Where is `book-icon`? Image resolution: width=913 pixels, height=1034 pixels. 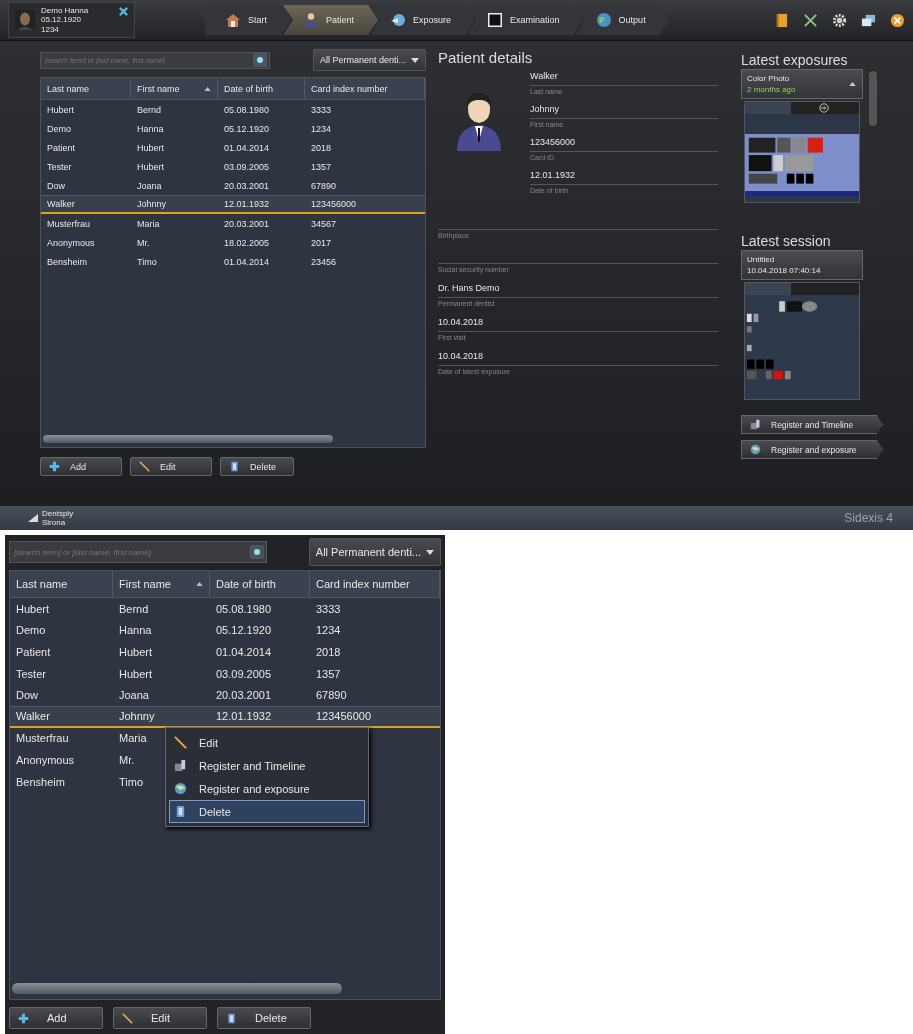
book-icon is located at coordinates (781, 20).